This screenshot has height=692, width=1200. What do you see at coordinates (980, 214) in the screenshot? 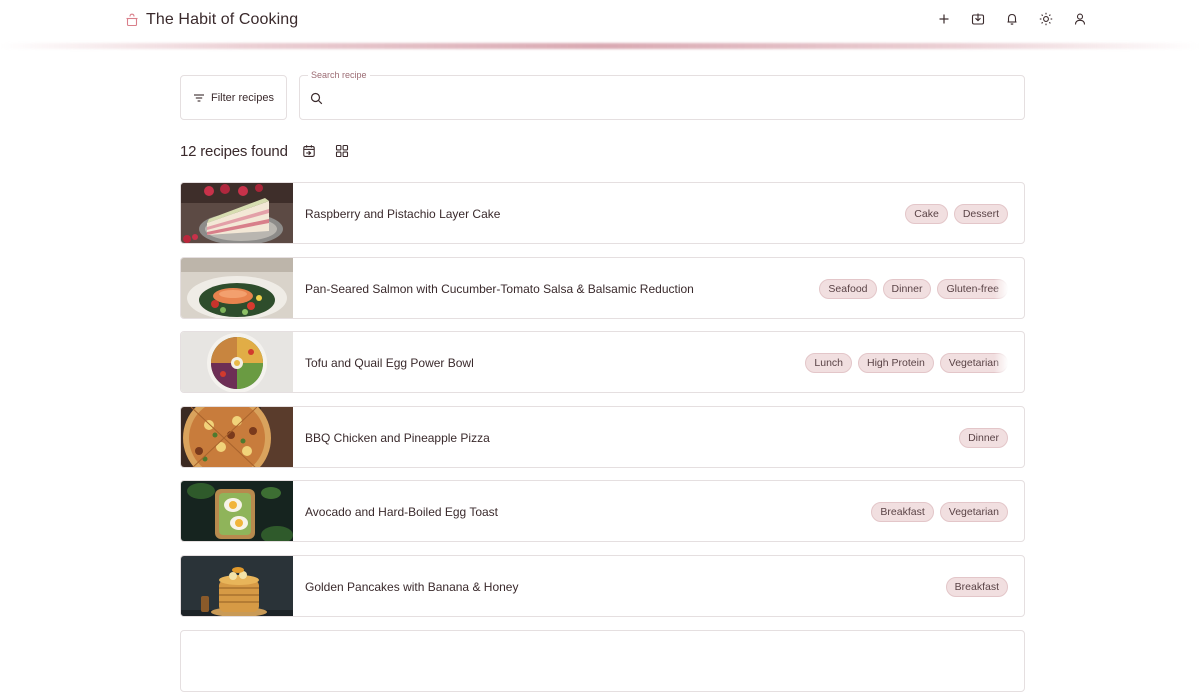
I see `recipe-tag: Dessert` at bounding box center [980, 214].